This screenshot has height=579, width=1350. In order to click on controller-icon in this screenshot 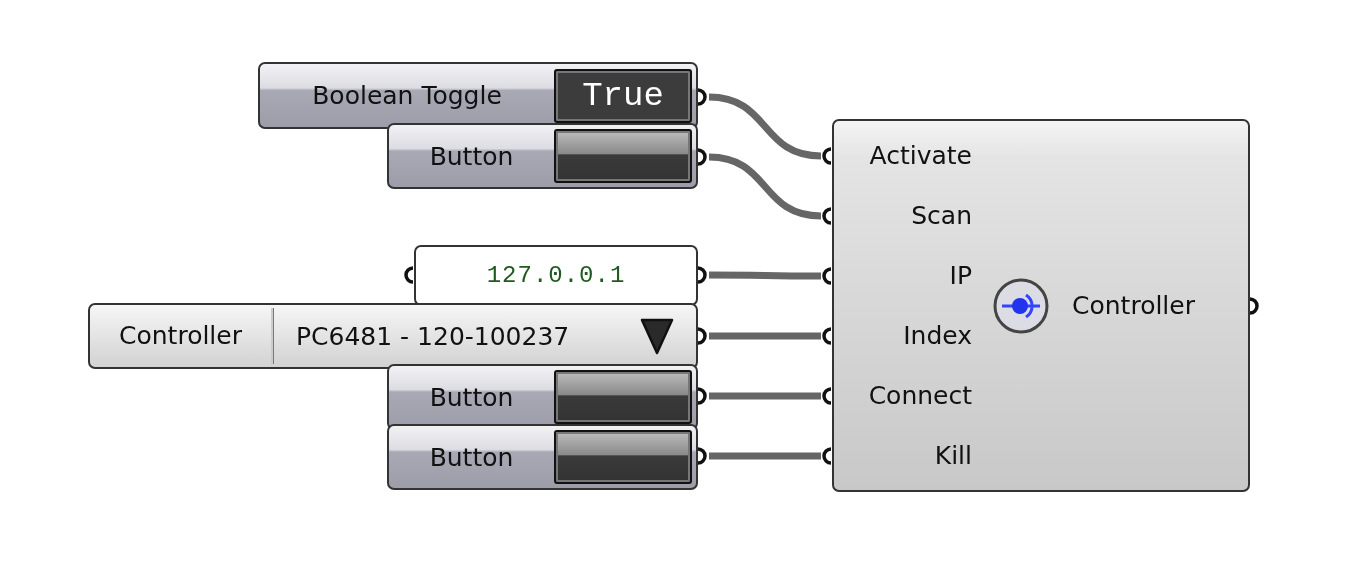, I will do `click(1021, 305)`.